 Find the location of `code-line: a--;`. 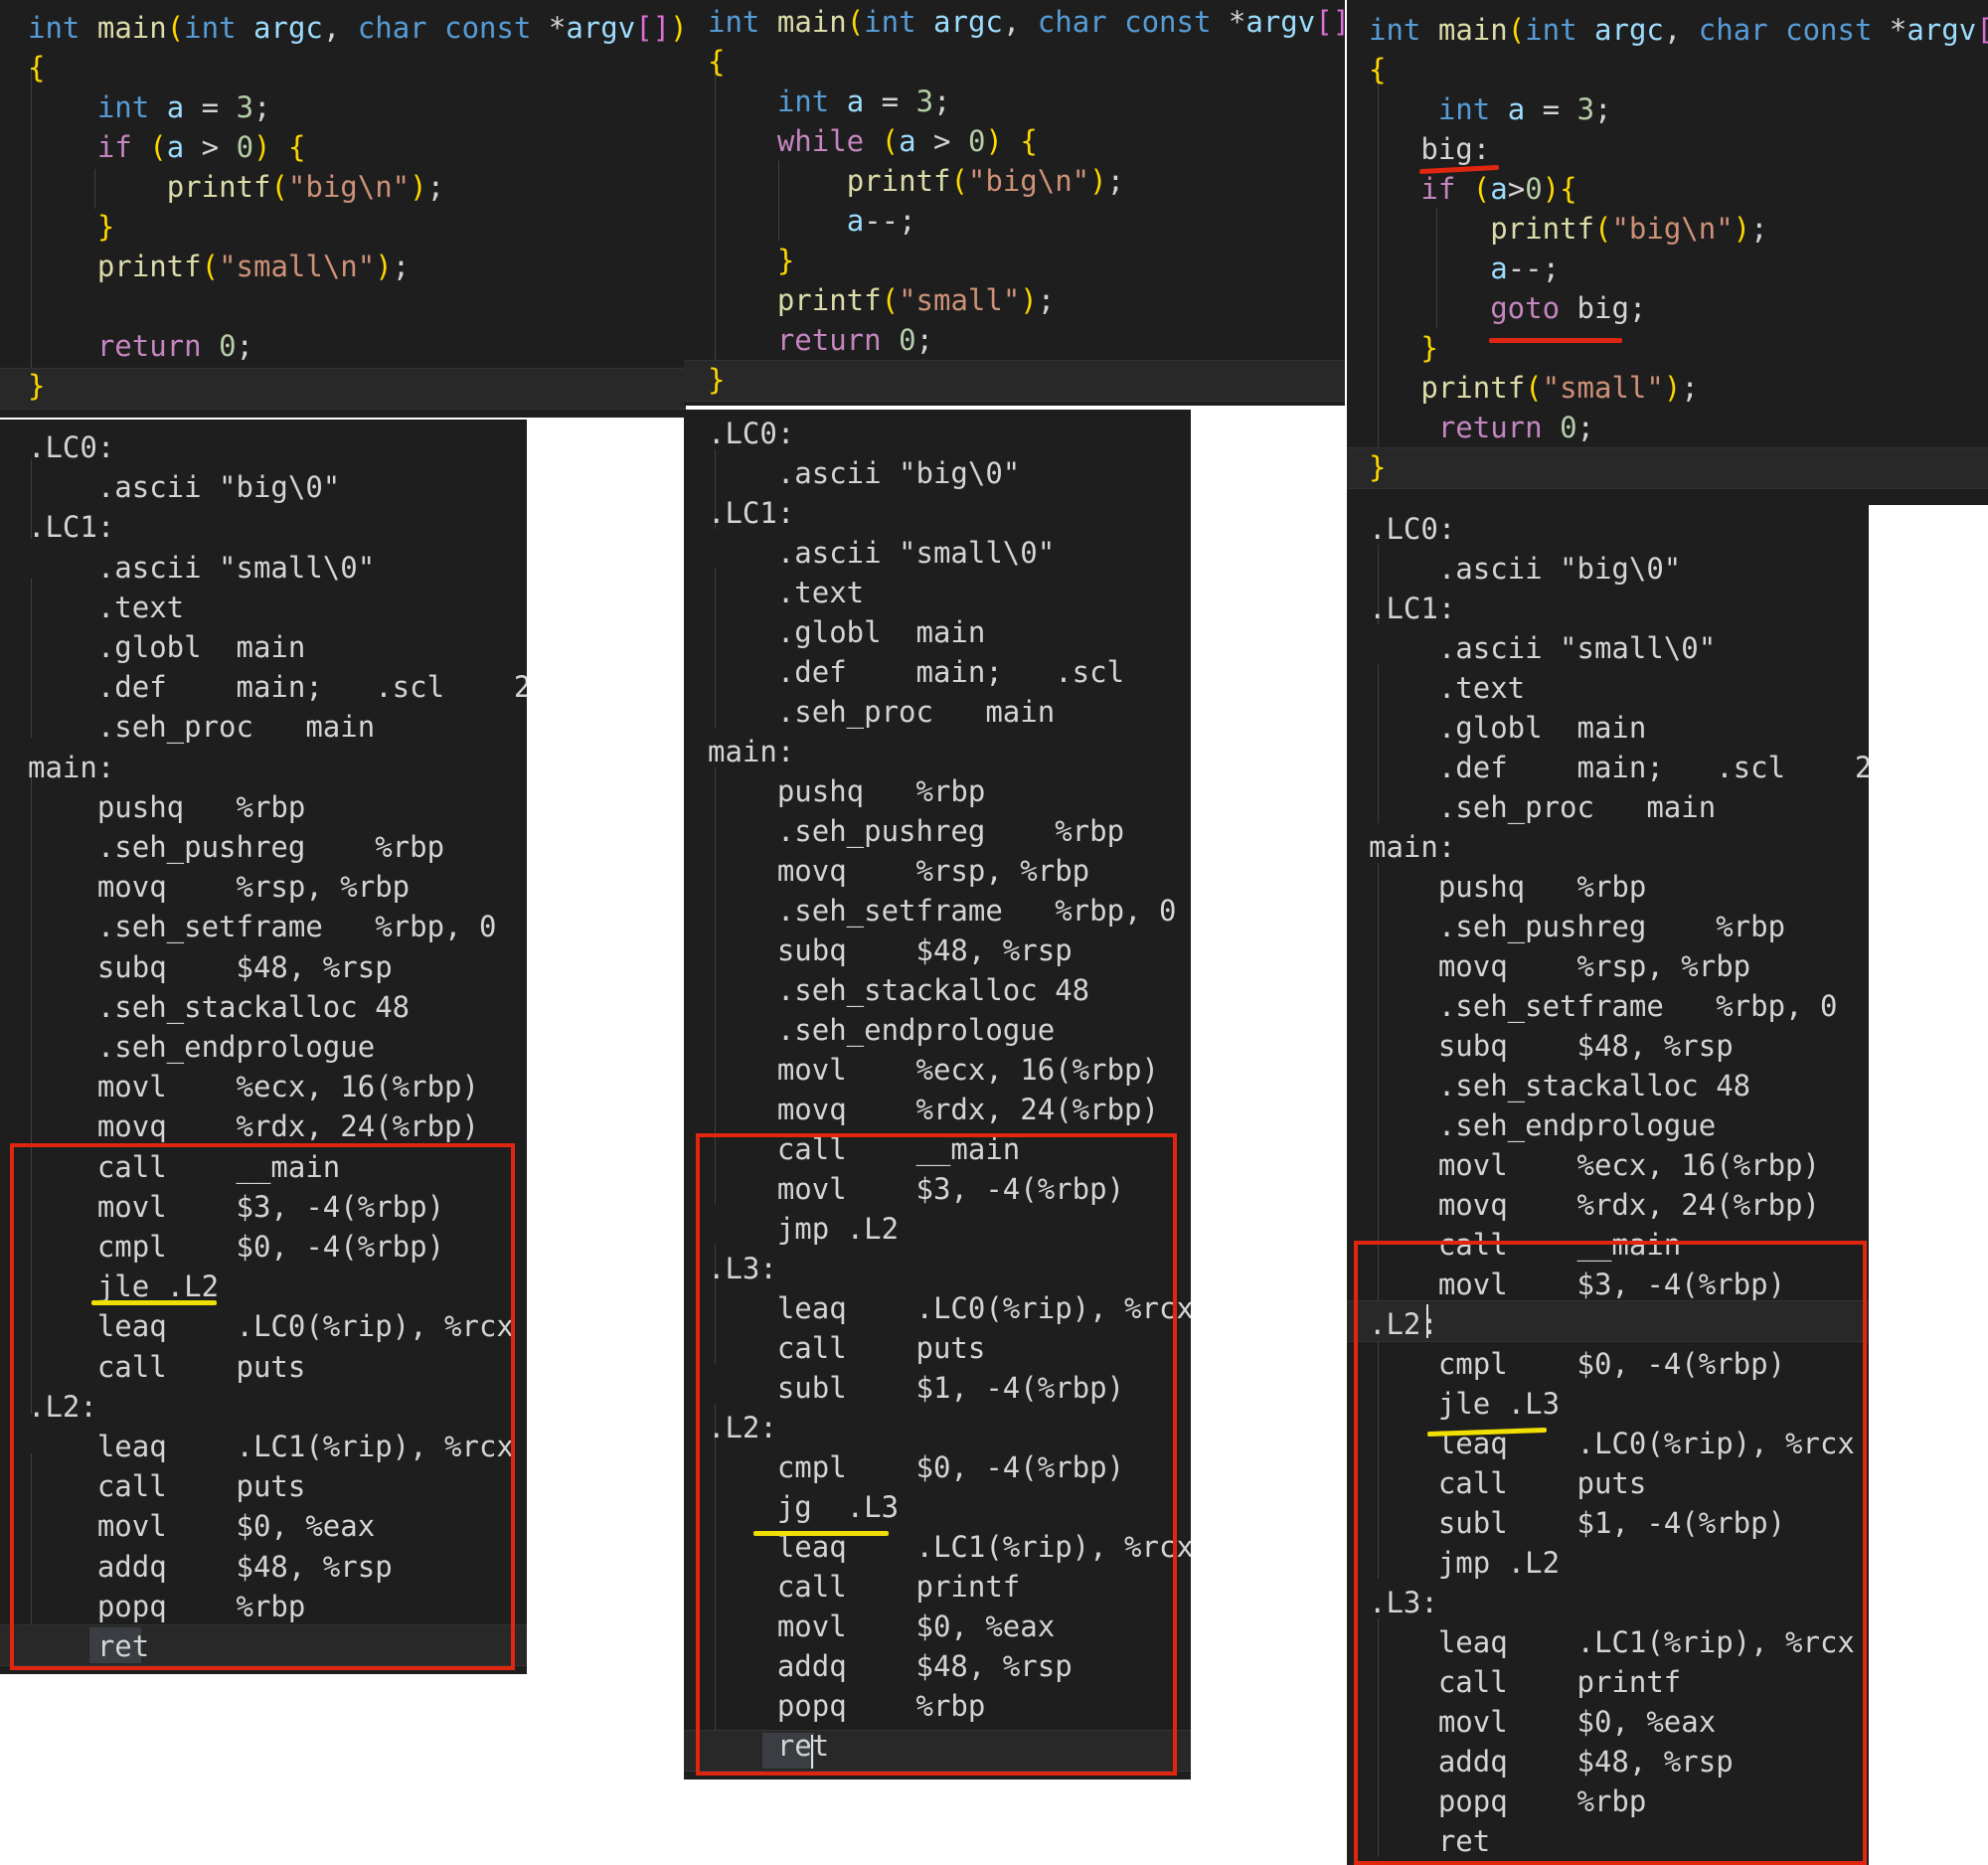

code-line: a--; is located at coordinates (881, 221).